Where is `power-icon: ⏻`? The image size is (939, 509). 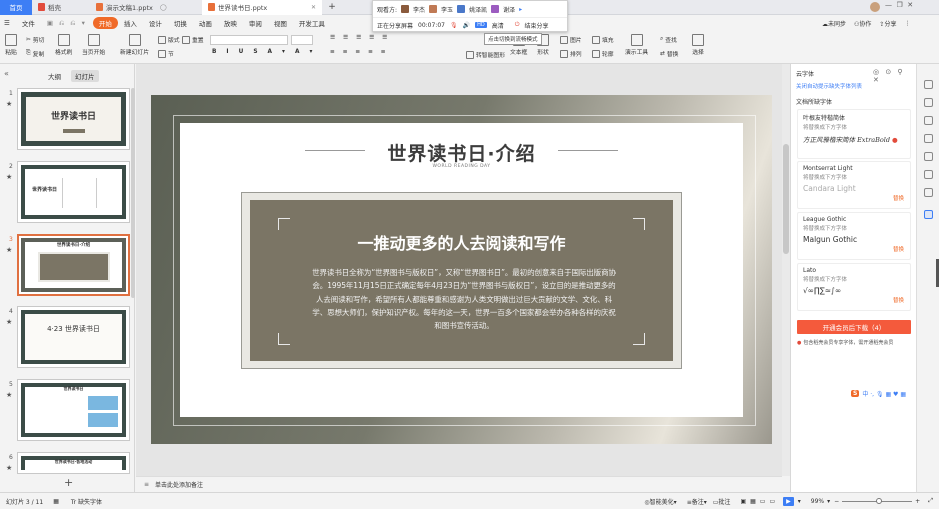 power-icon: ⏻ is located at coordinates (517, 25).